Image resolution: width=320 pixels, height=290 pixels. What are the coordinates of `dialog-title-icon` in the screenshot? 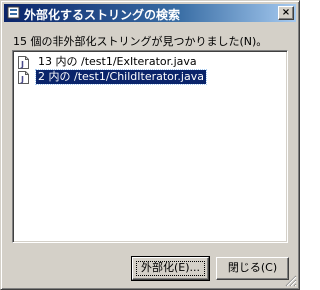 It's located at (13, 12).